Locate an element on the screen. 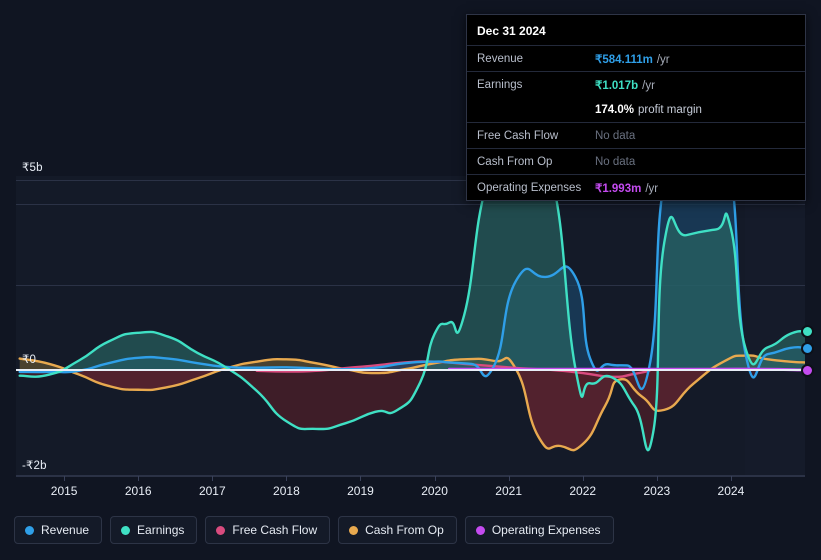 This screenshot has width=821, height=560. endpoint-dot-operating-expenses is located at coordinates (807, 370).